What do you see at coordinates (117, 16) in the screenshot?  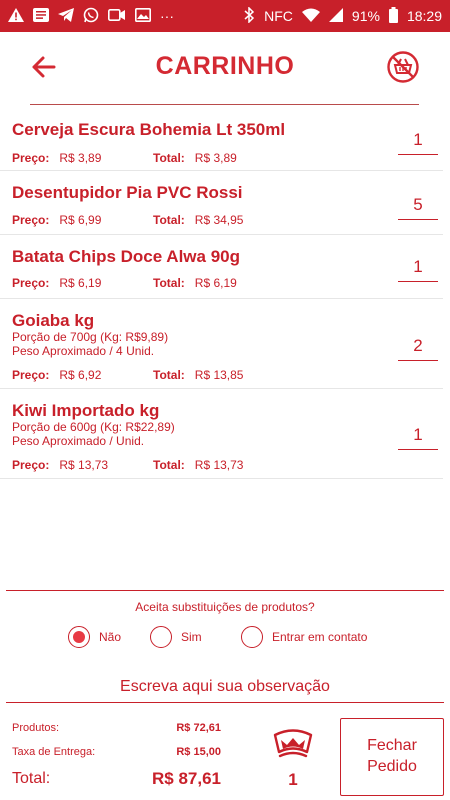 I see `video-icon` at bounding box center [117, 16].